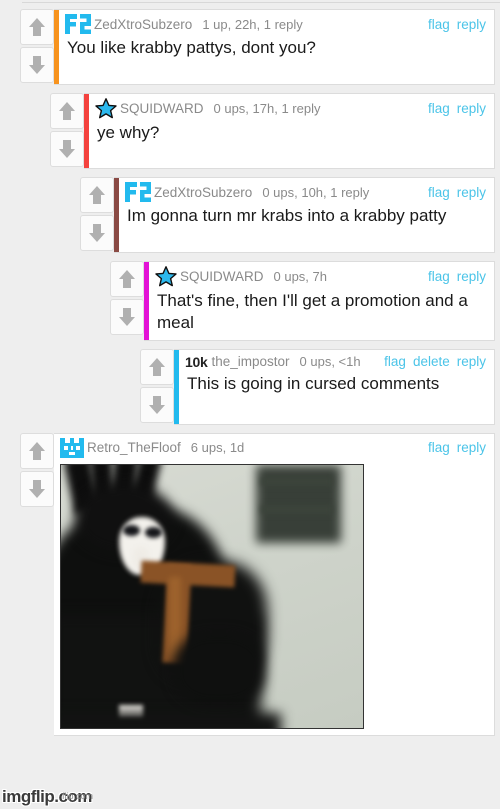 The height and width of the screenshot is (809, 500). Describe the element at coordinates (128, 132) in the screenshot. I see `comment-text: ye why?` at that location.